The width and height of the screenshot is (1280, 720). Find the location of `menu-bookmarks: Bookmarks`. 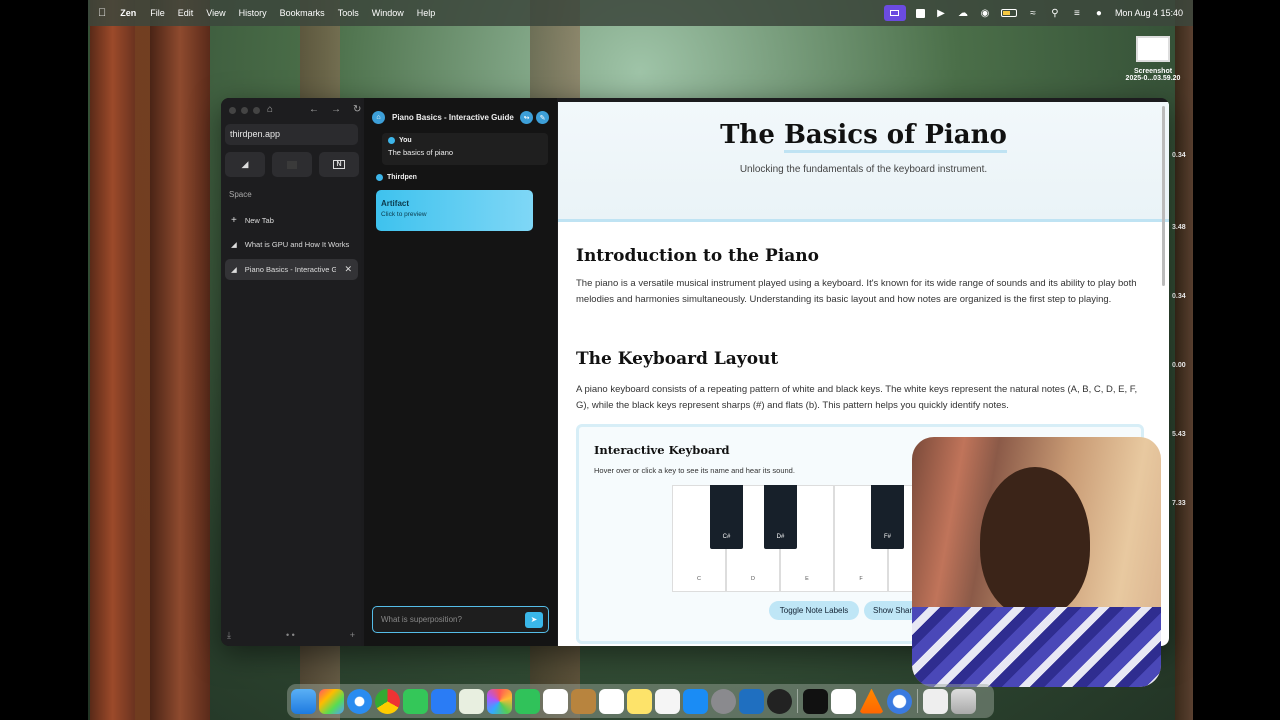

menu-bookmarks: Bookmarks is located at coordinates (302, 13).